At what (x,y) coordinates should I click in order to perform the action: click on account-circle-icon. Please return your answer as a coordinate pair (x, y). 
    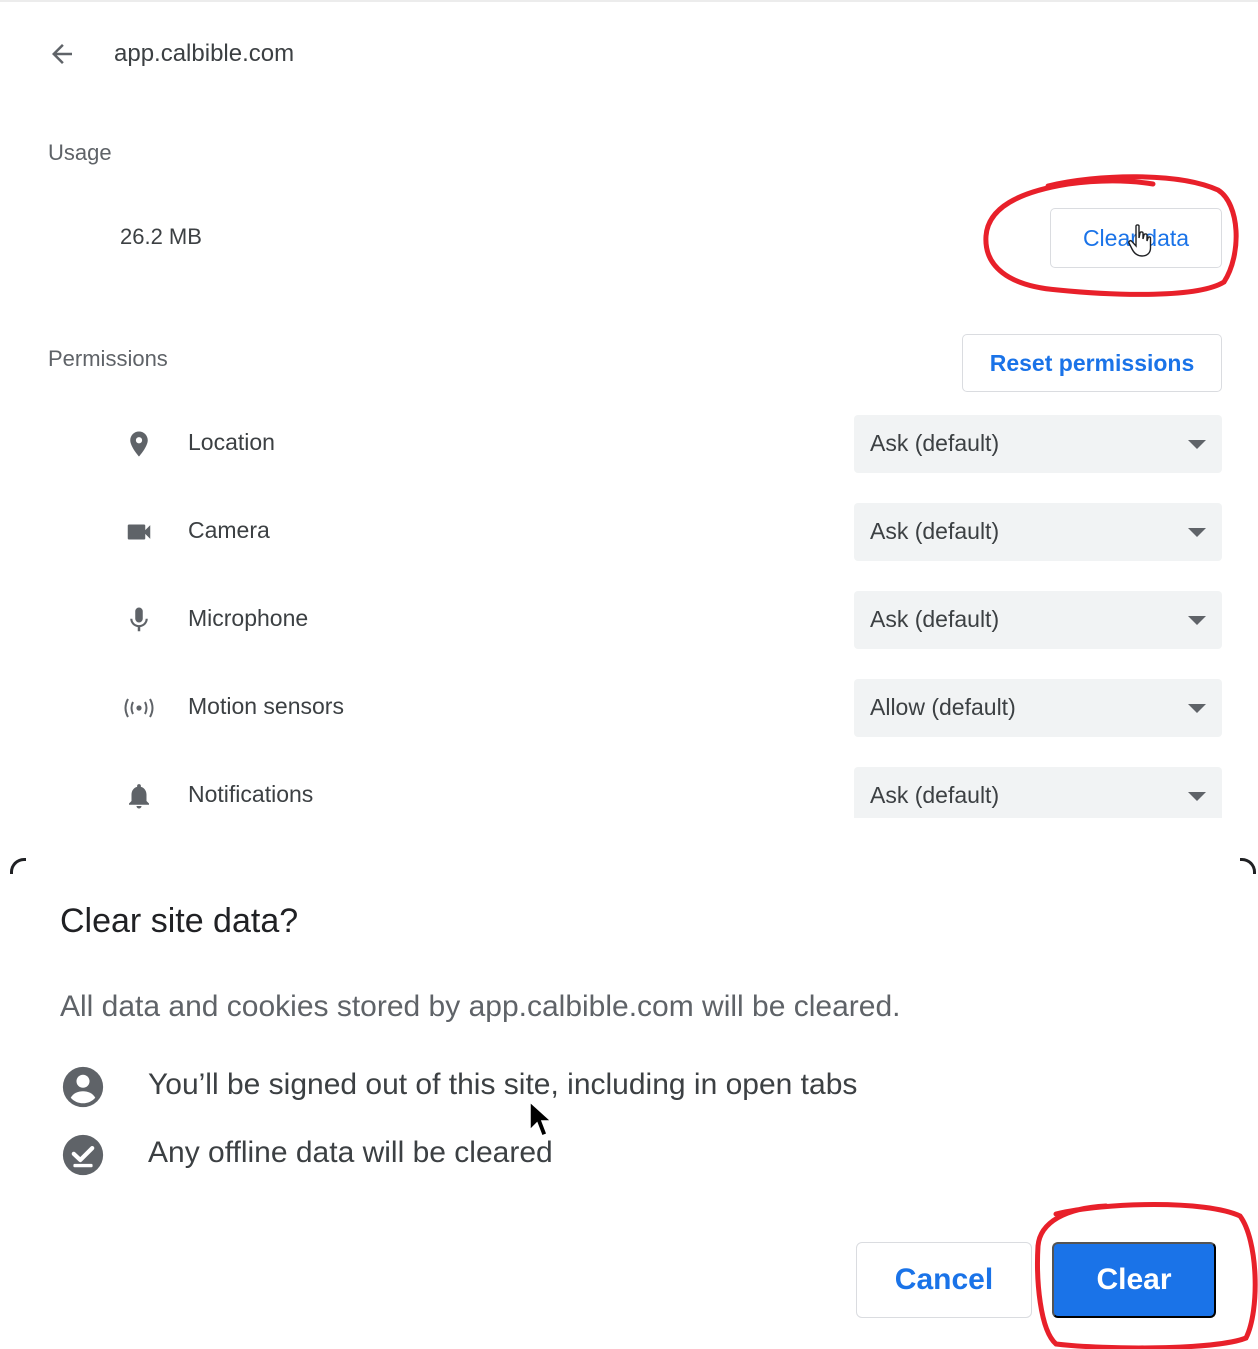
    Looking at the image, I should click on (83, 1087).